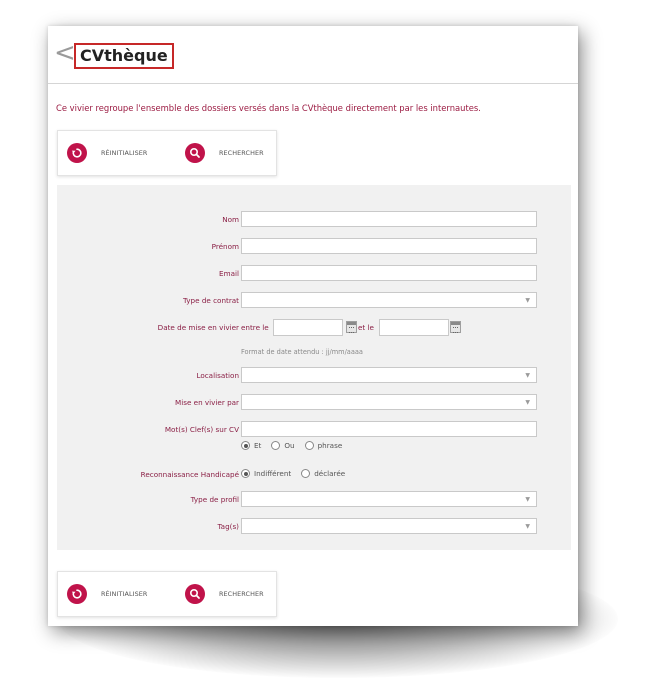  Describe the element at coordinates (245, 445) in the screenshot. I see `radio-et-dot` at that location.